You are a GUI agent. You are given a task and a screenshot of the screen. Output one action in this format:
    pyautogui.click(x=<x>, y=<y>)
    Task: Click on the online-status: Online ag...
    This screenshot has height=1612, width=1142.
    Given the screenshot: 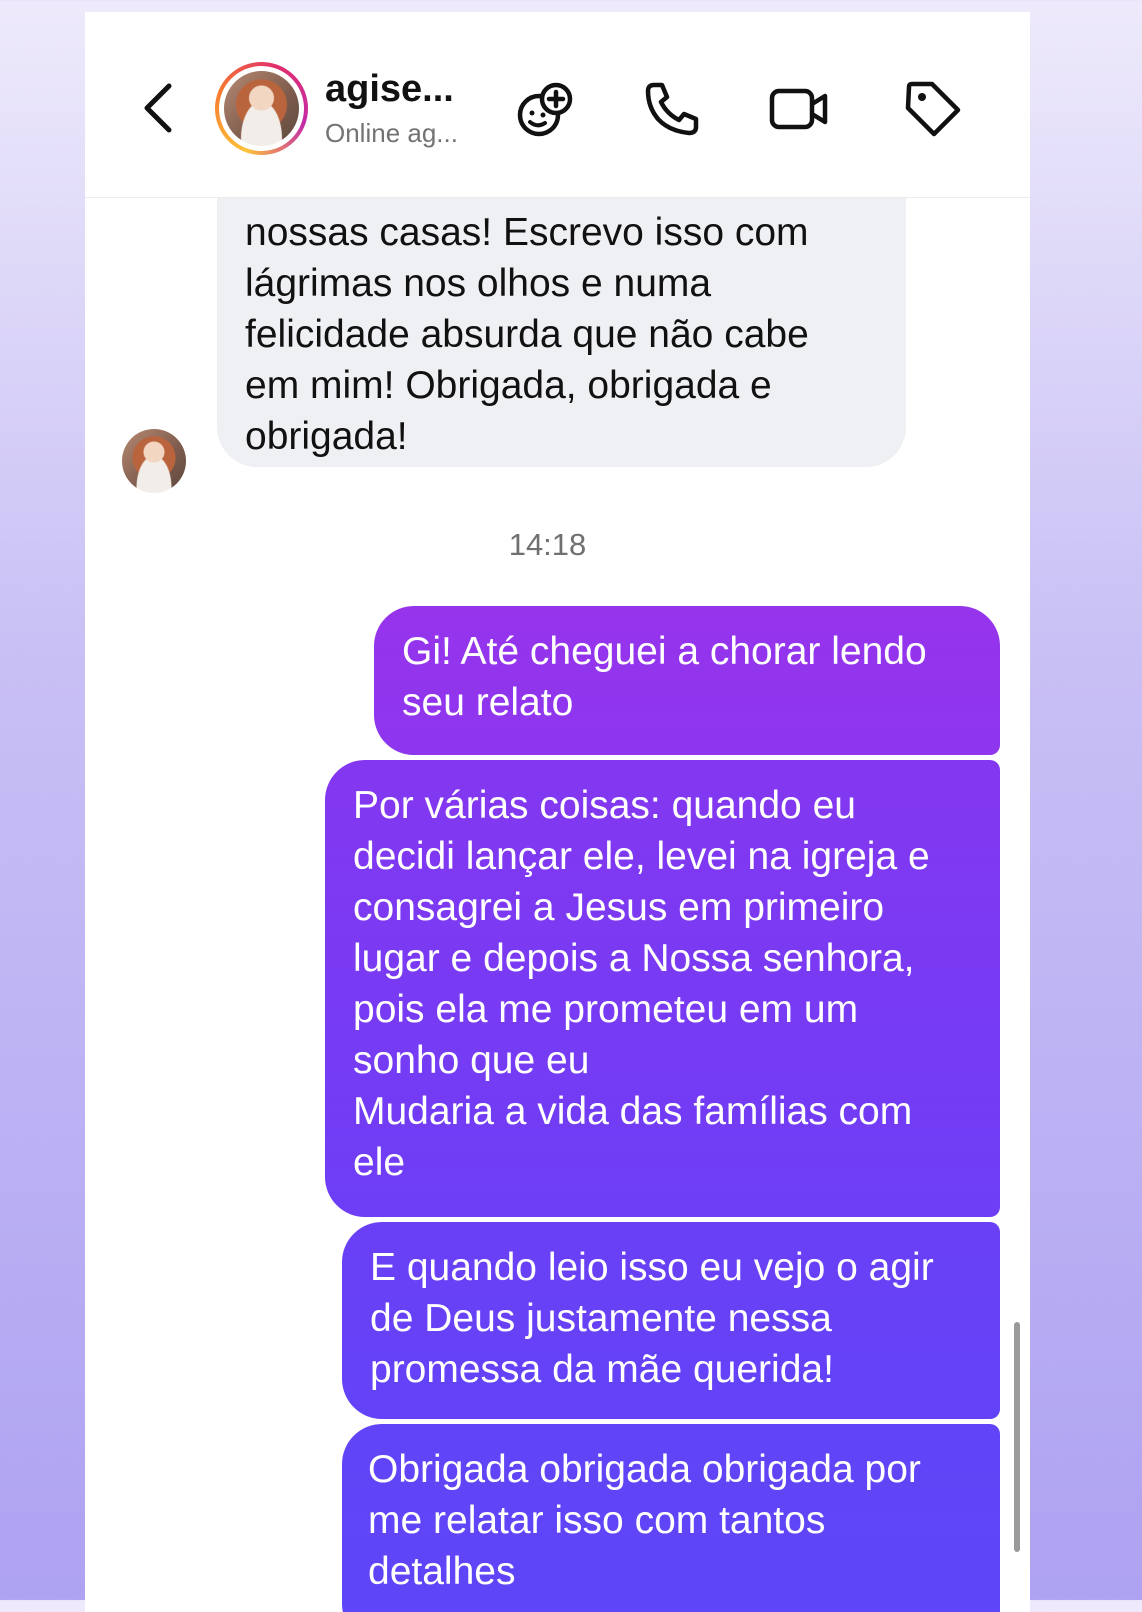 What is the action you would take?
    pyautogui.click(x=391, y=133)
    